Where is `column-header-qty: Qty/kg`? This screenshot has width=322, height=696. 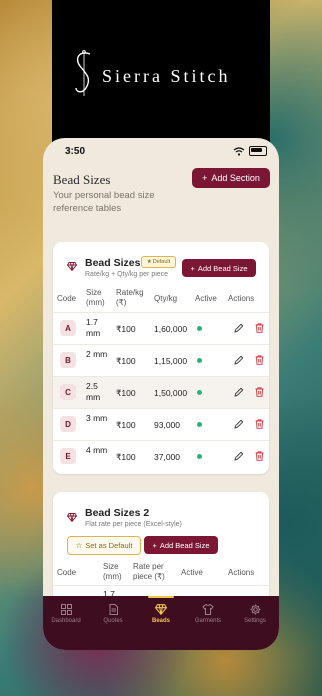 column-header-qty: Qty/kg is located at coordinates (166, 298).